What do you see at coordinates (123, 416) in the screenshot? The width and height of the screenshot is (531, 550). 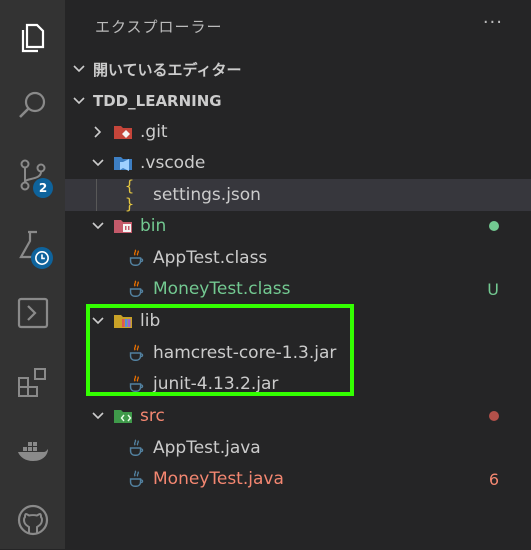 I see `source-folder-icon` at bounding box center [123, 416].